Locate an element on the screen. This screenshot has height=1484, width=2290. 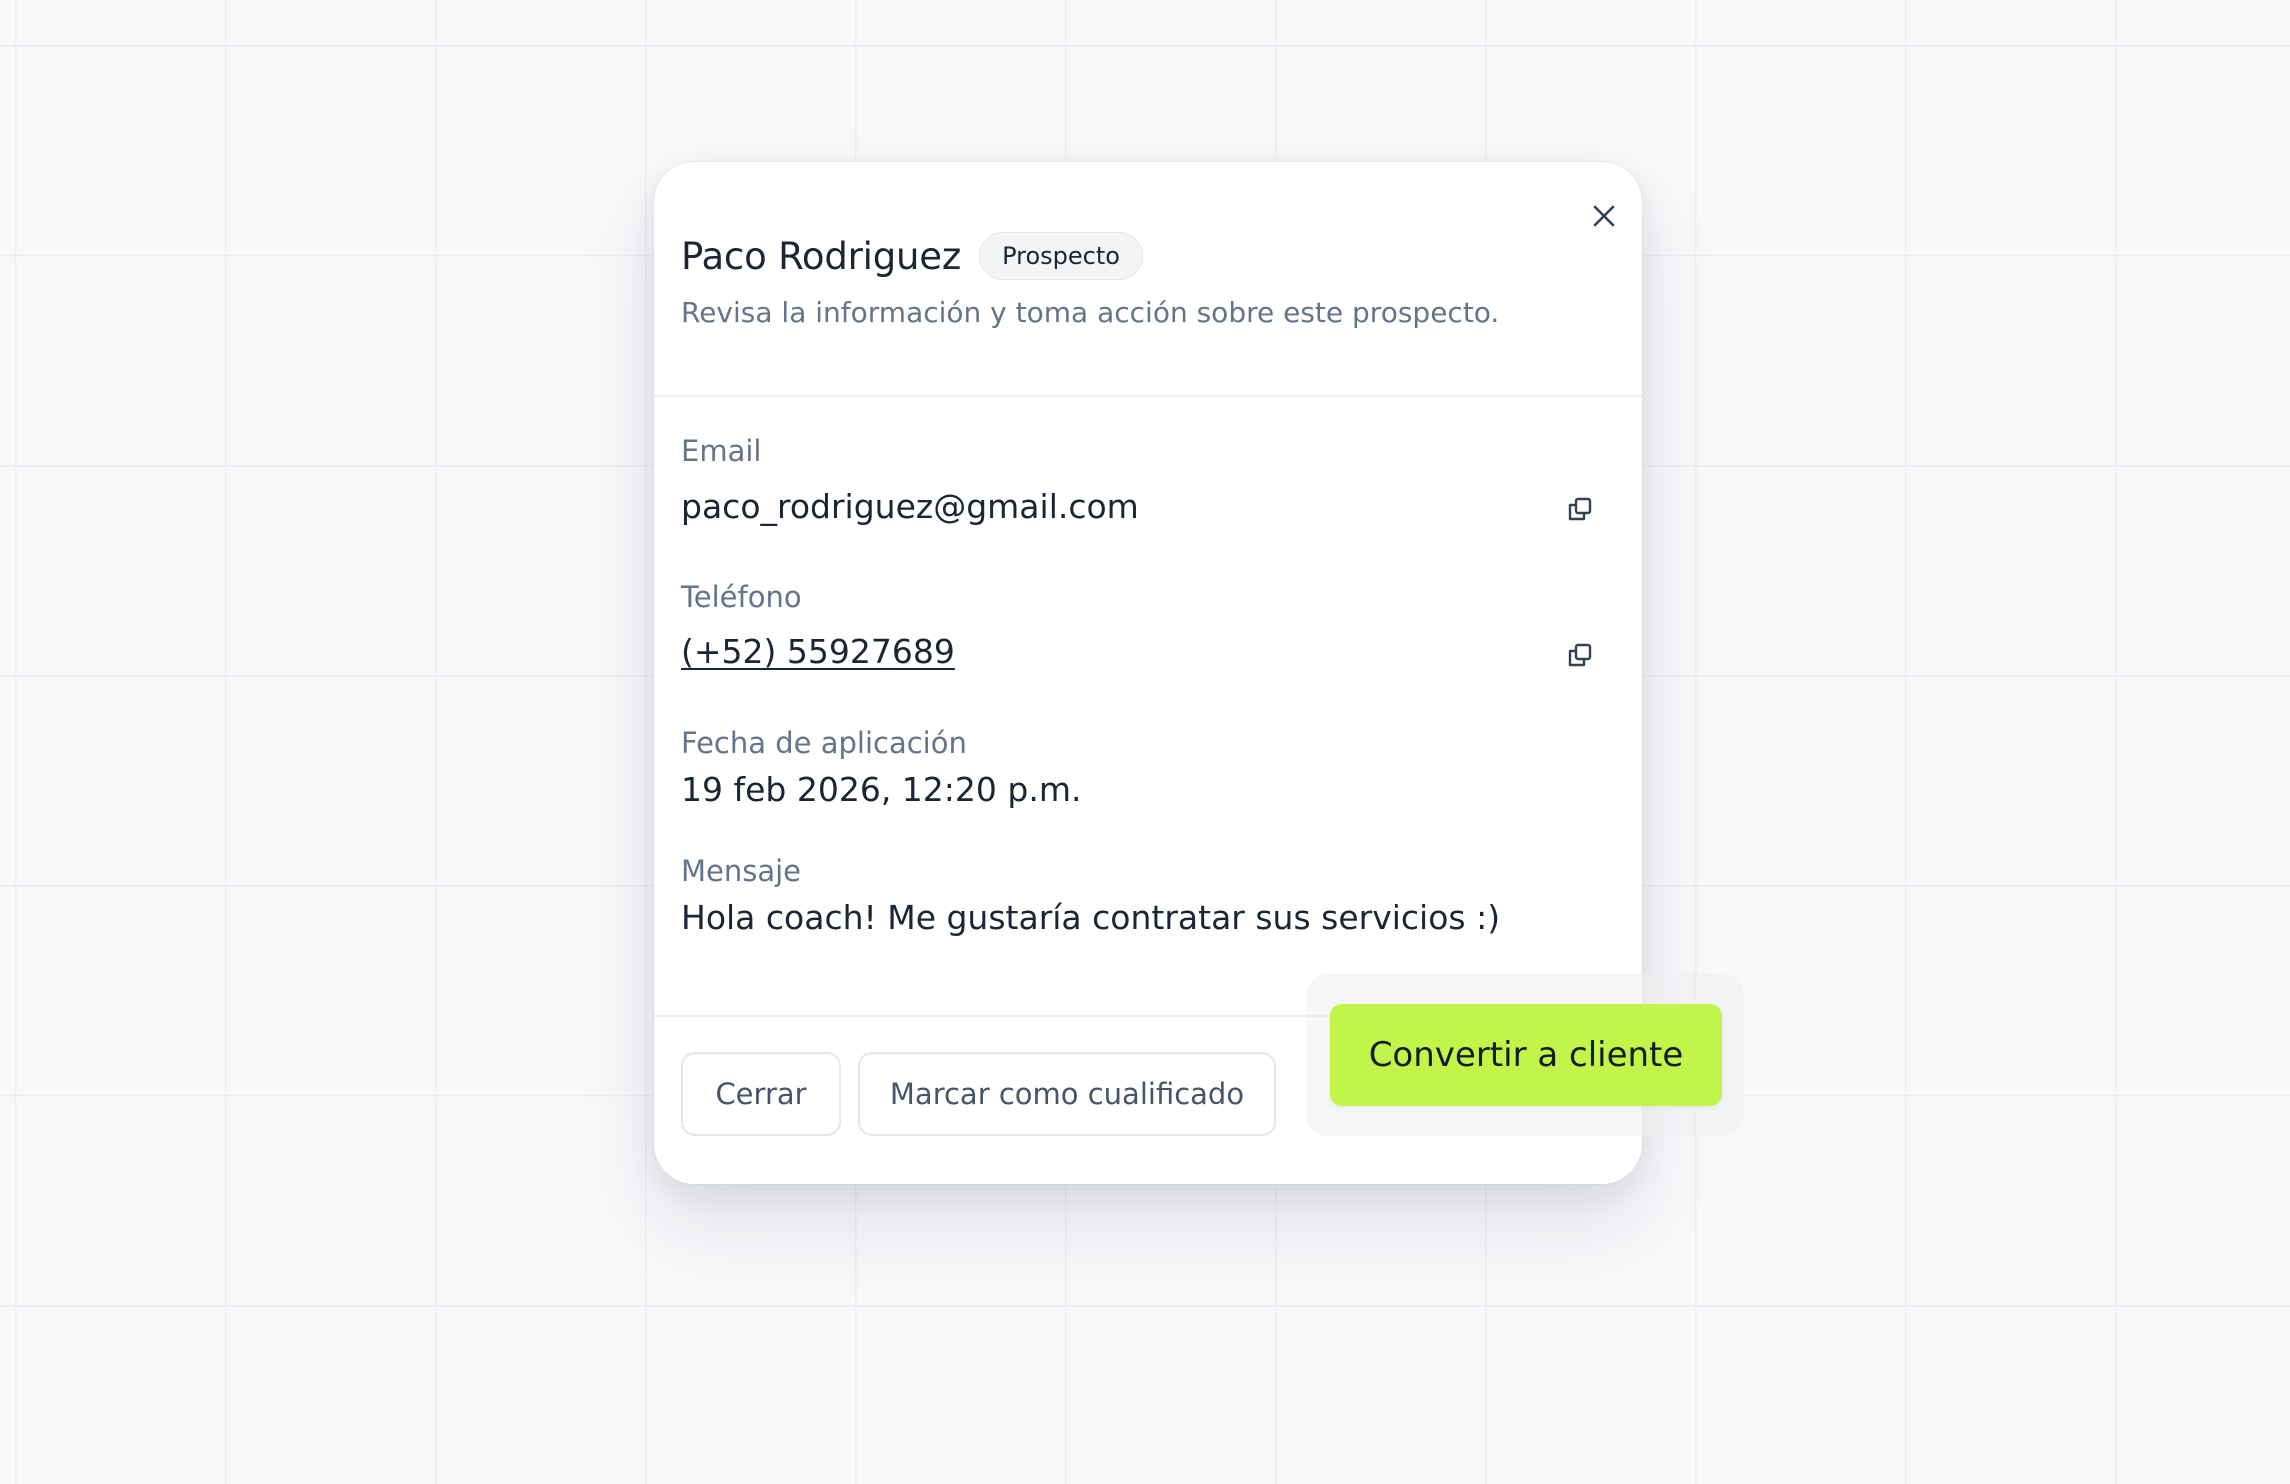
copy-phone-button is located at coordinates (1580, 655).